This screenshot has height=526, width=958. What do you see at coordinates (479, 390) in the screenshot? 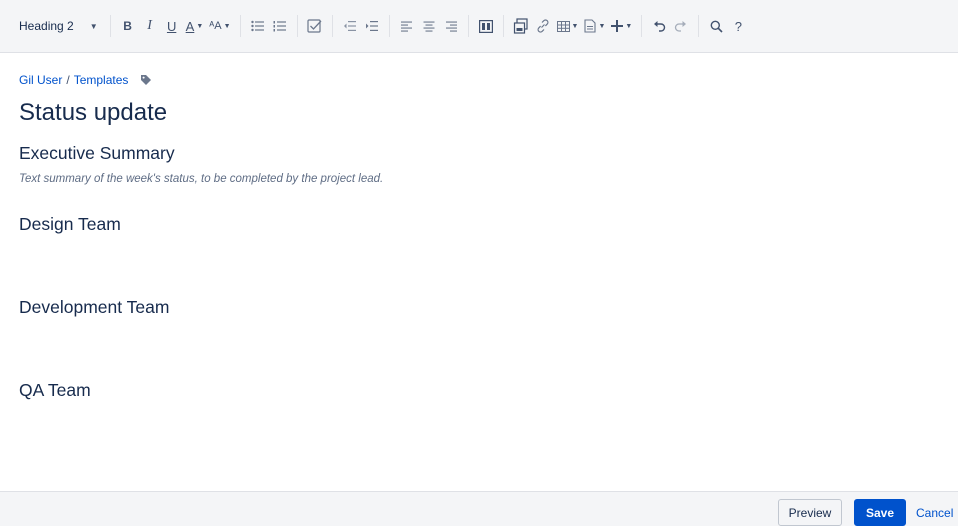
I see `heading-qa-team: QA Team` at bounding box center [479, 390].